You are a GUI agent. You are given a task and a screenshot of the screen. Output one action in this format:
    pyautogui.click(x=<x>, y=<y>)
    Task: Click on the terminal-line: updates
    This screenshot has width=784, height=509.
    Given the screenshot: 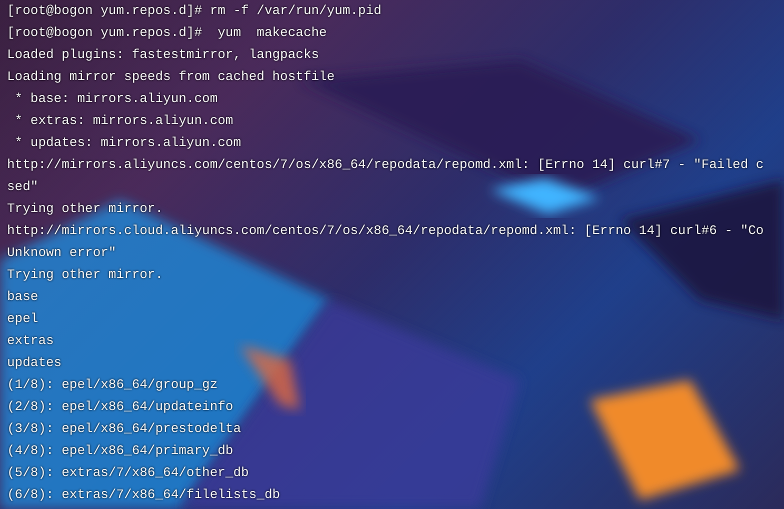 What is the action you would take?
    pyautogui.click(x=34, y=363)
    